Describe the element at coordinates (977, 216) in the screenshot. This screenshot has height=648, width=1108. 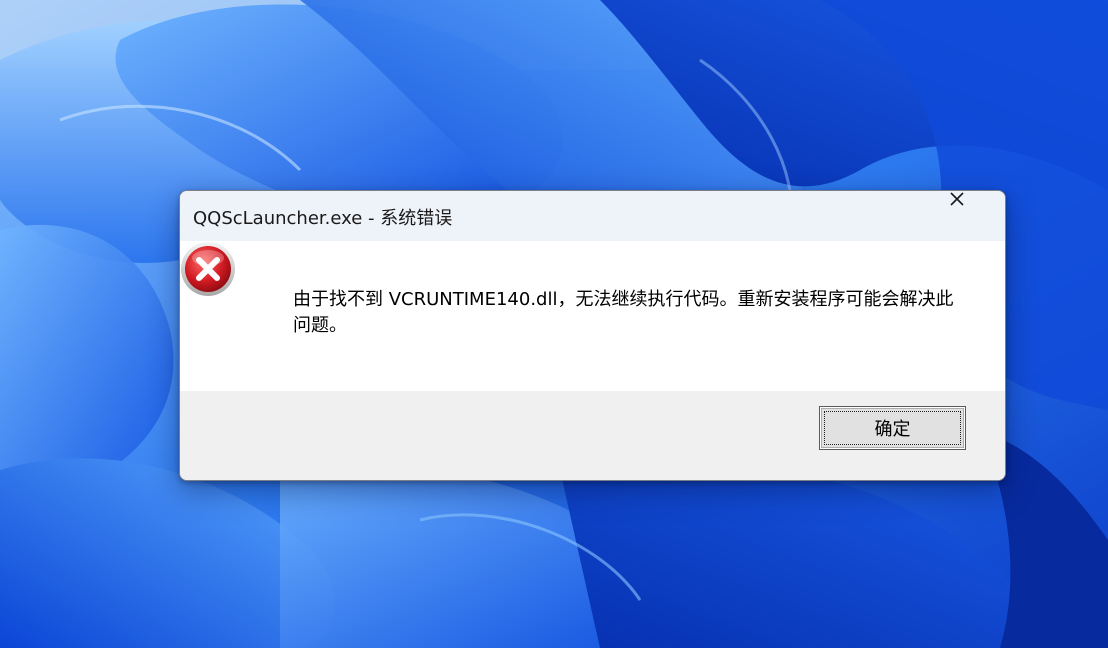
I see `close-button` at that location.